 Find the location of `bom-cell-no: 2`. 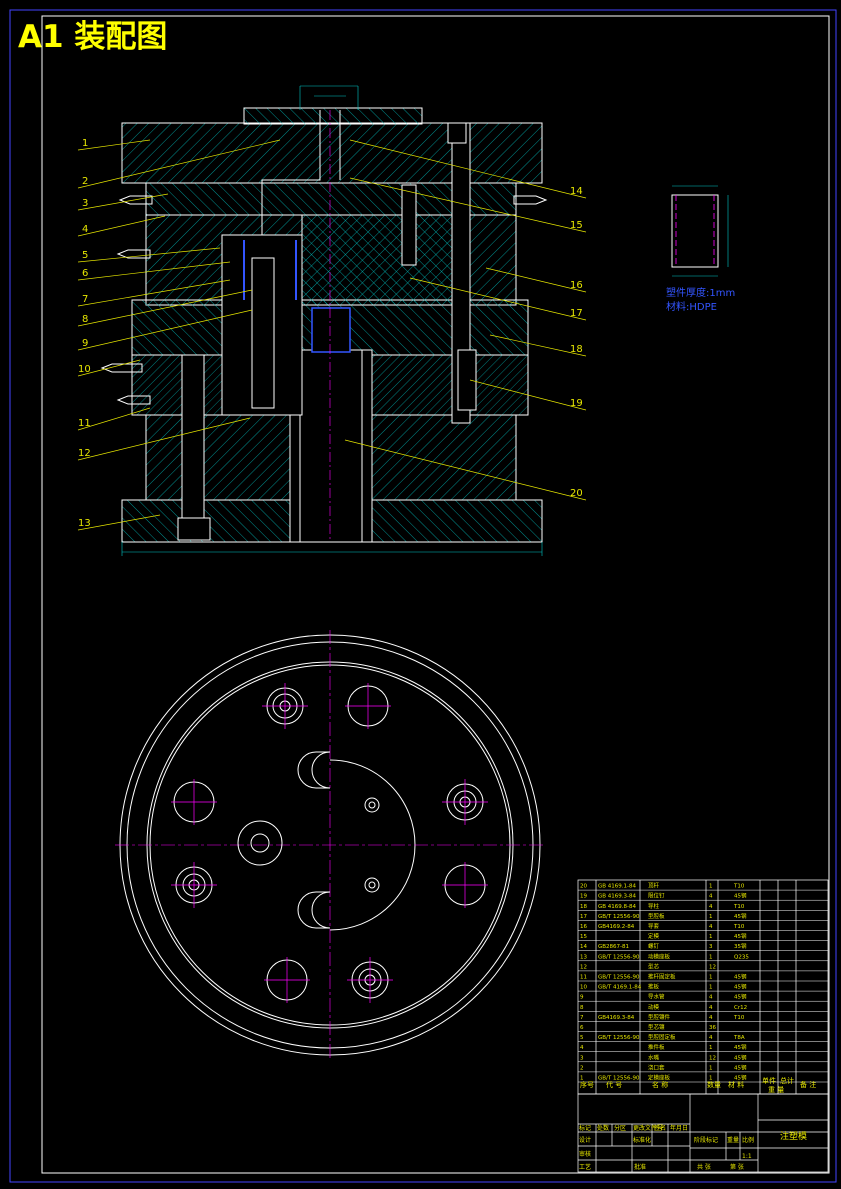

bom-cell-no: 2 is located at coordinates (582, 1068).